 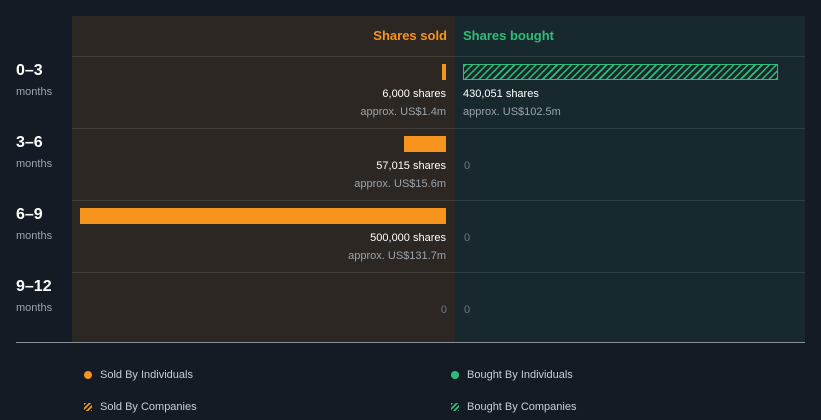 What do you see at coordinates (520, 375) in the screenshot?
I see `legend-bought-individuals: Bought By Individuals` at bounding box center [520, 375].